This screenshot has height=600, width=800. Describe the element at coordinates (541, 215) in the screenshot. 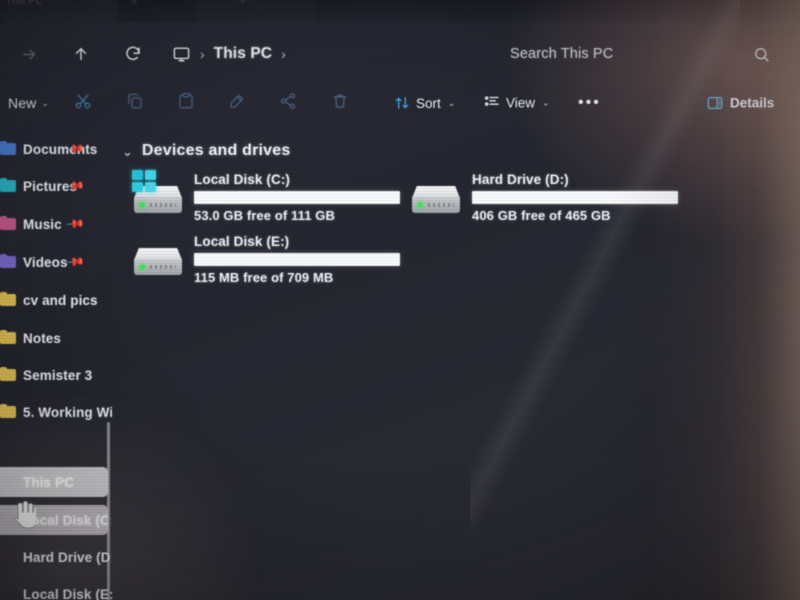

I see `drive-capacity-text: 406 GB free of 465 GB` at that location.